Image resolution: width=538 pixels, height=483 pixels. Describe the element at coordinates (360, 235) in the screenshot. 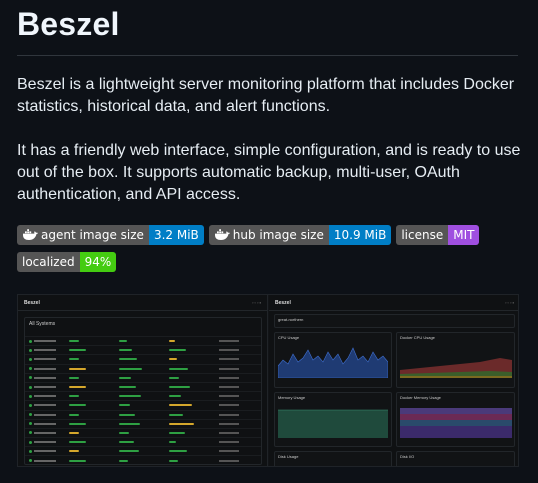

I see `badge-value: 10.9 MiB` at that location.